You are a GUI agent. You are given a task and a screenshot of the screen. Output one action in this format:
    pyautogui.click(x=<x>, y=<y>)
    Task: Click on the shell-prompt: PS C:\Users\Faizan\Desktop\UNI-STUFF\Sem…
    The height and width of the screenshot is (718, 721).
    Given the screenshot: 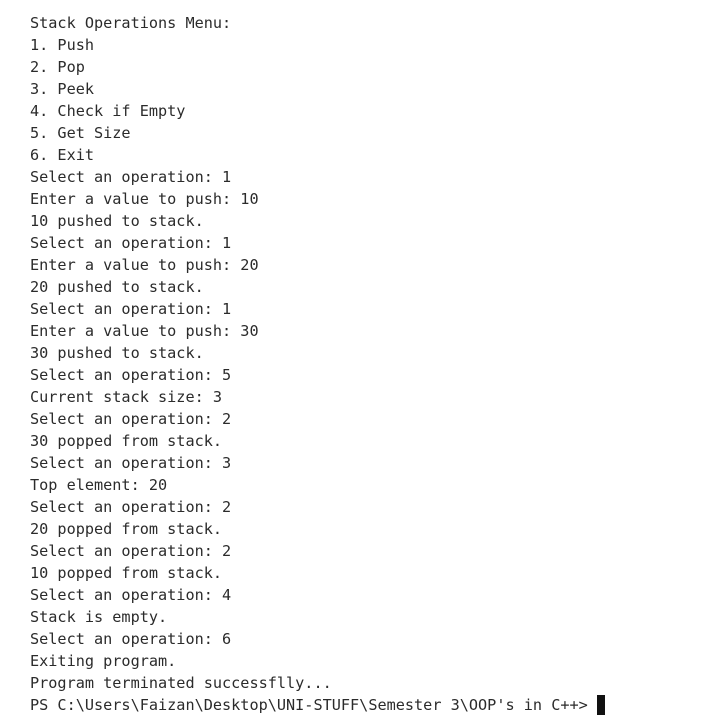 What is the action you would take?
    pyautogui.click(x=309, y=705)
    